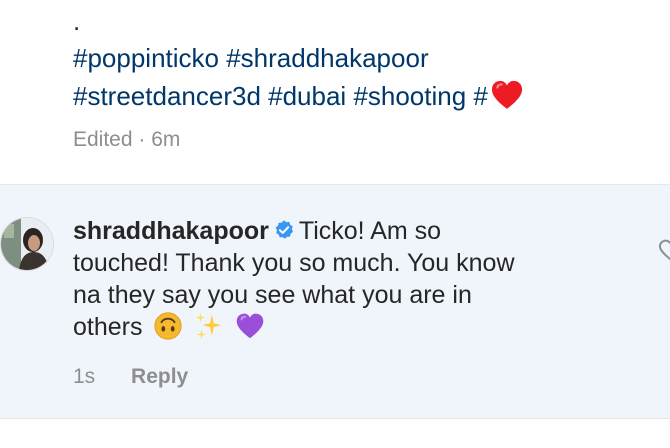 The image size is (670, 448). I want to click on next-comment-strip, so click(335, 433).